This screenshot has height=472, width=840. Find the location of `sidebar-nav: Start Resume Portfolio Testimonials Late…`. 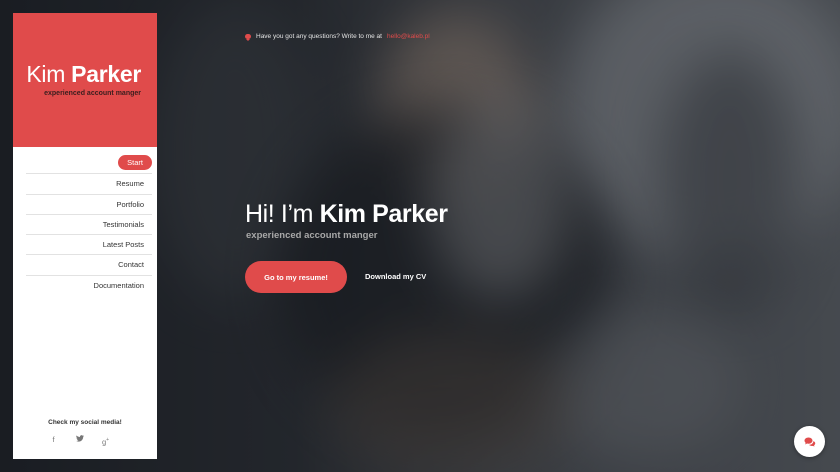

sidebar-nav: Start Resume Portfolio Testimonials Late… is located at coordinates (89, 224).